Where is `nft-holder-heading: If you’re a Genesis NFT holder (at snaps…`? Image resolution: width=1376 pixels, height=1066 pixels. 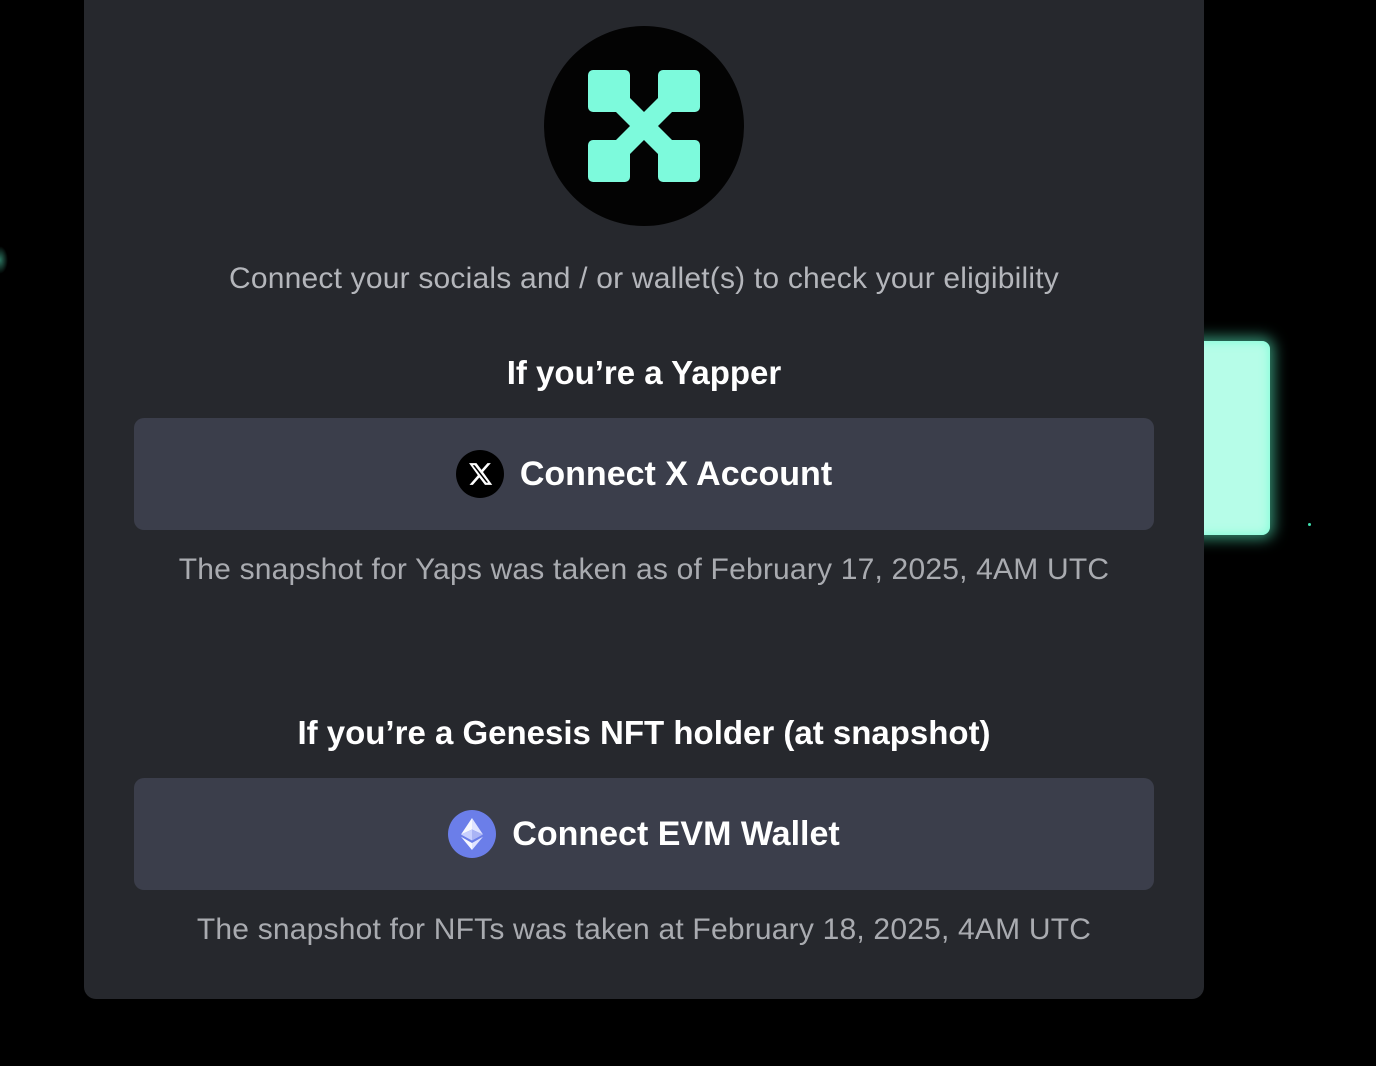
nft-holder-heading: If you’re a Genesis NFT holder (at snaps… is located at coordinates (644, 732).